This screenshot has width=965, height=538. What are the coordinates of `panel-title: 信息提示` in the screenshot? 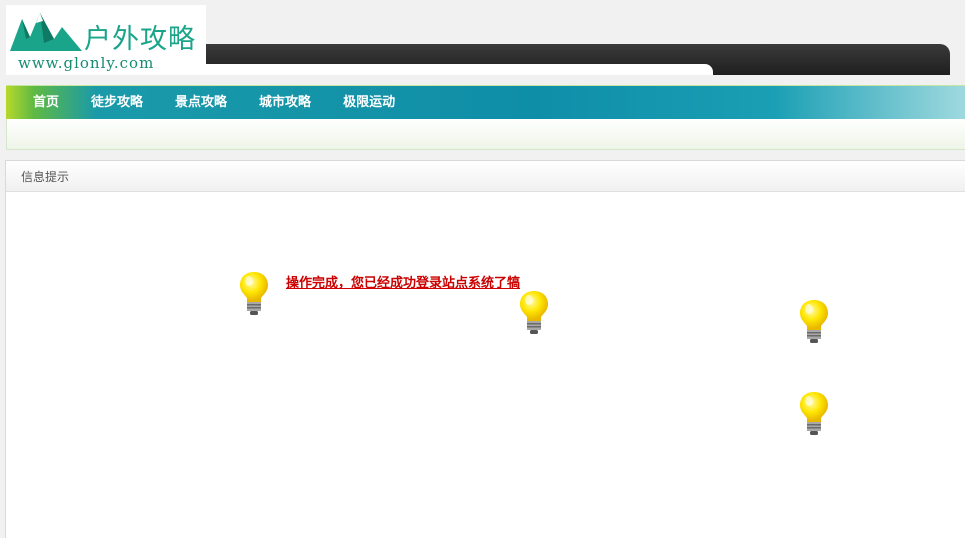 It's located at (485, 176).